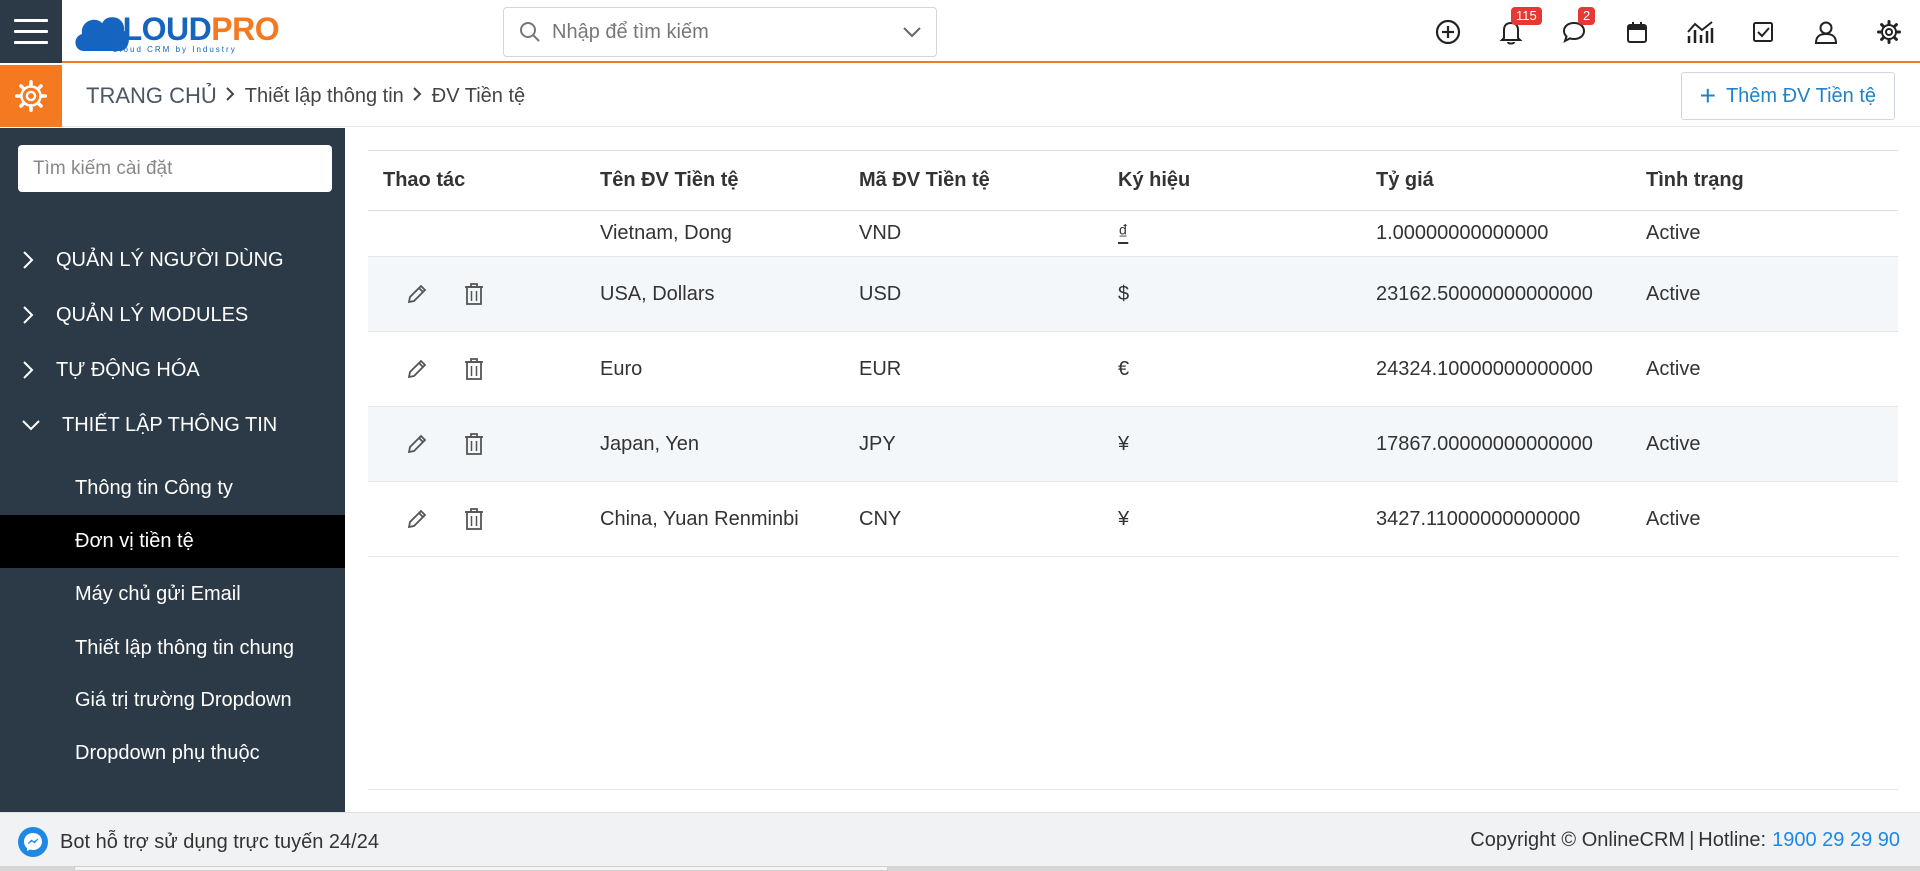 Image resolution: width=1920 pixels, height=871 pixels. I want to click on add-currency-button: + Thêm ĐV Tiền tệ, so click(1787, 96).